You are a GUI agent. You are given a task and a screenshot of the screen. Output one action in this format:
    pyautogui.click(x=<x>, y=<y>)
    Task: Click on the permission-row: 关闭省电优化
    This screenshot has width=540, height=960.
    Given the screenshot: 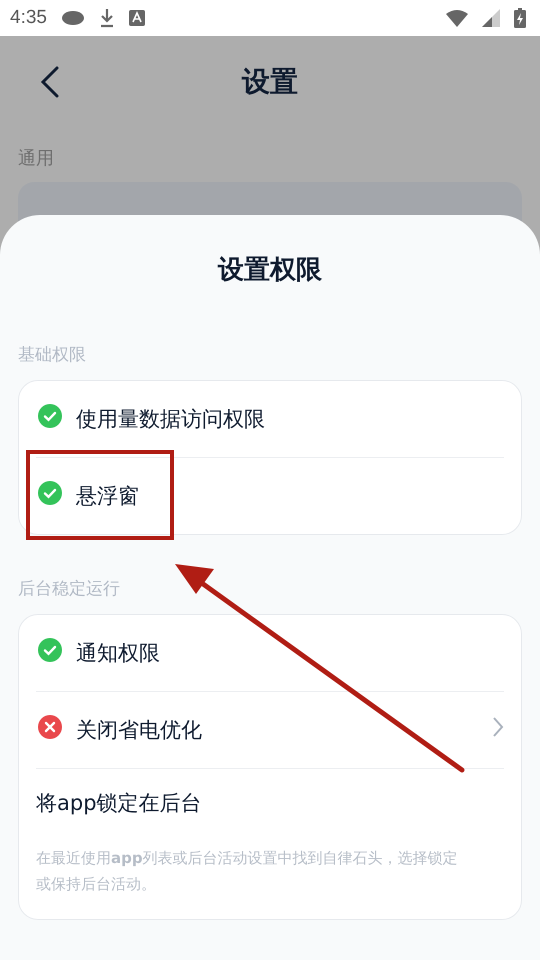 What is the action you would take?
    pyautogui.click(x=270, y=730)
    